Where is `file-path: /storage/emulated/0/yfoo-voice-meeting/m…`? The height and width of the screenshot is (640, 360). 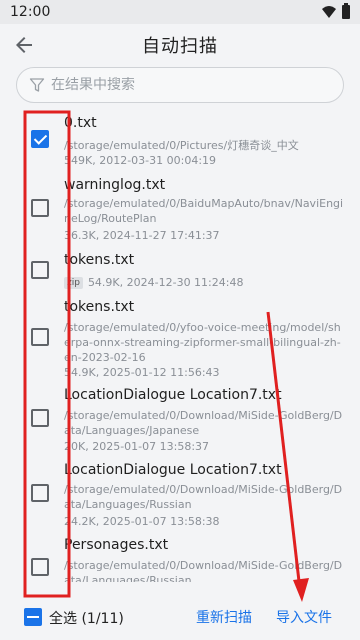
file-path: /storage/emulated/0/yfoo-voice-meeting/m… is located at coordinates (202, 342).